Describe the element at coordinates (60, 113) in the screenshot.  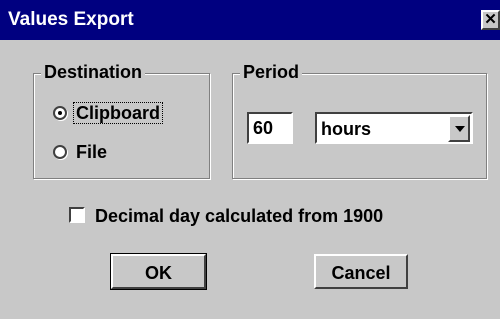
I see `clipboard-radio-button` at that location.